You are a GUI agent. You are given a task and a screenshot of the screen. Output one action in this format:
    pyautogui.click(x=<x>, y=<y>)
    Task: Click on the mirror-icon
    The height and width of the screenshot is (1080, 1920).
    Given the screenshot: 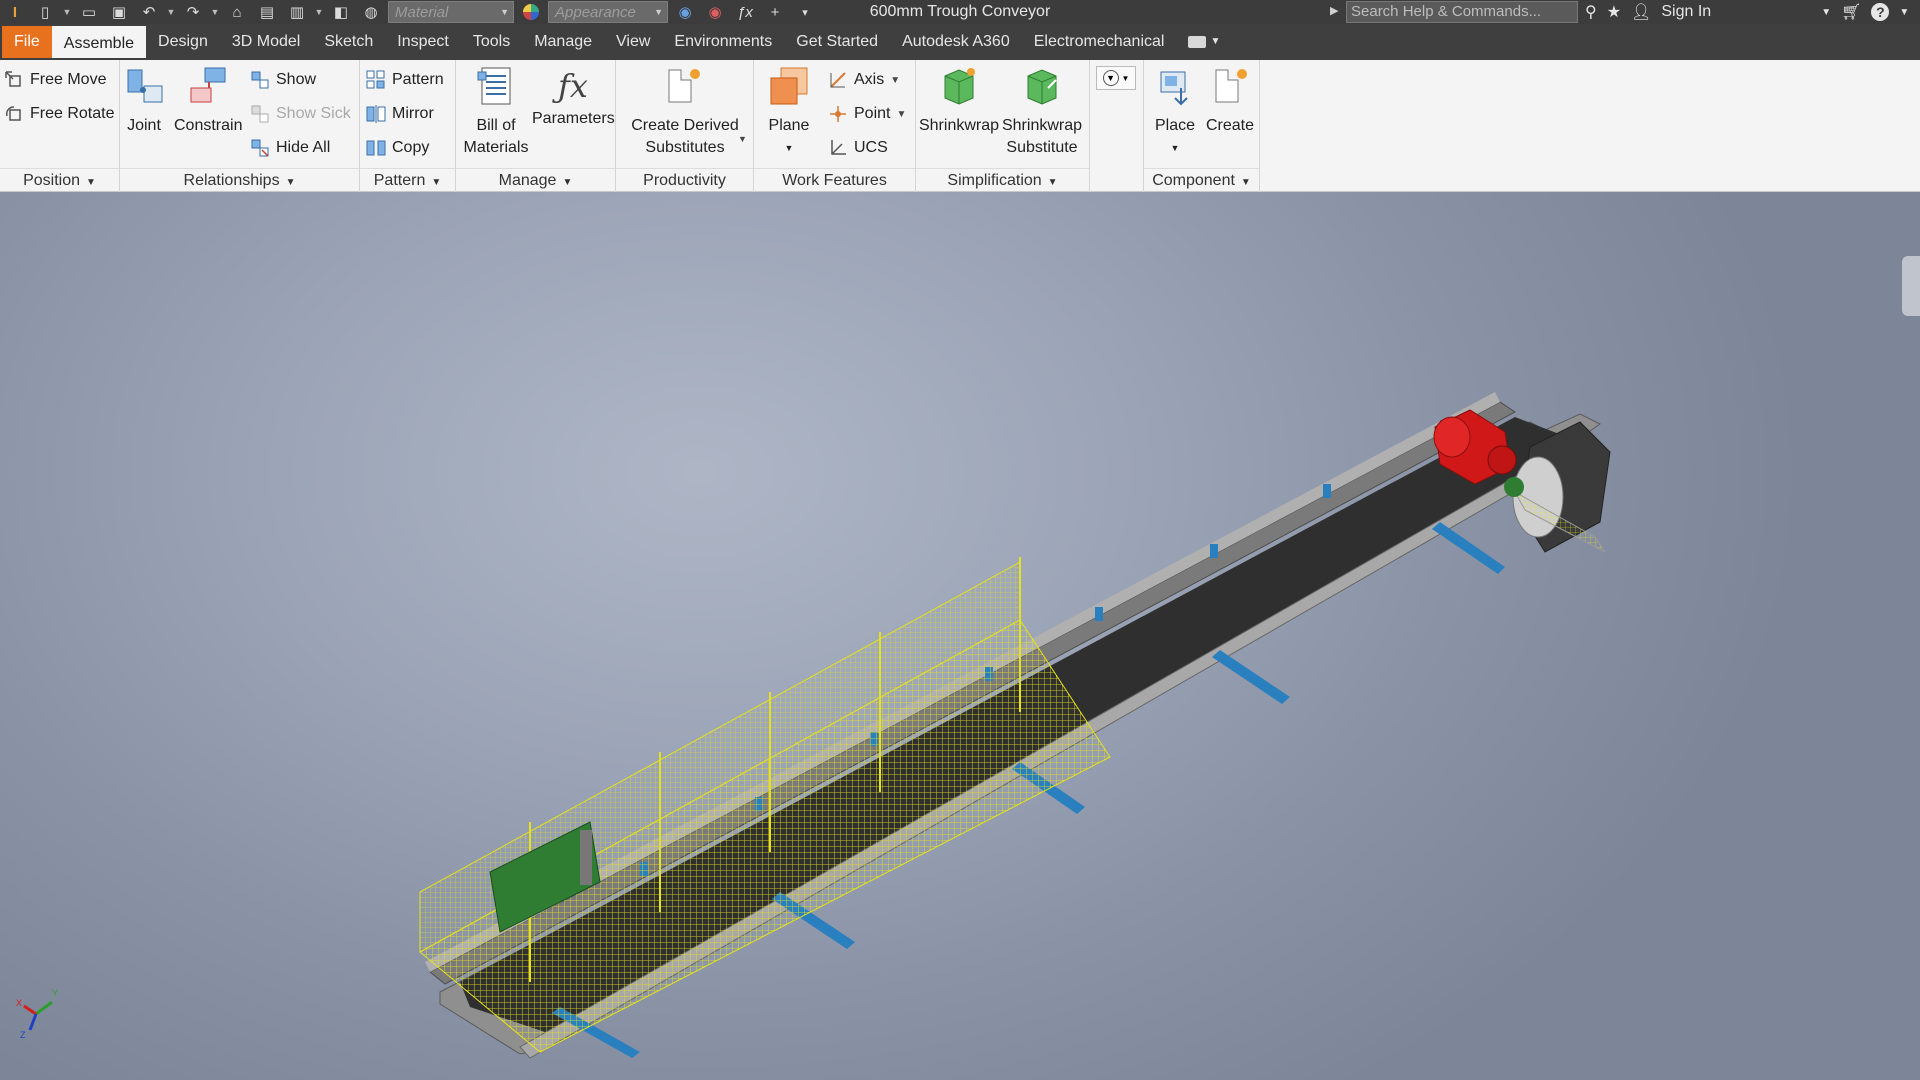 What is the action you would take?
    pyautogui.click(x=376, y=114)
    